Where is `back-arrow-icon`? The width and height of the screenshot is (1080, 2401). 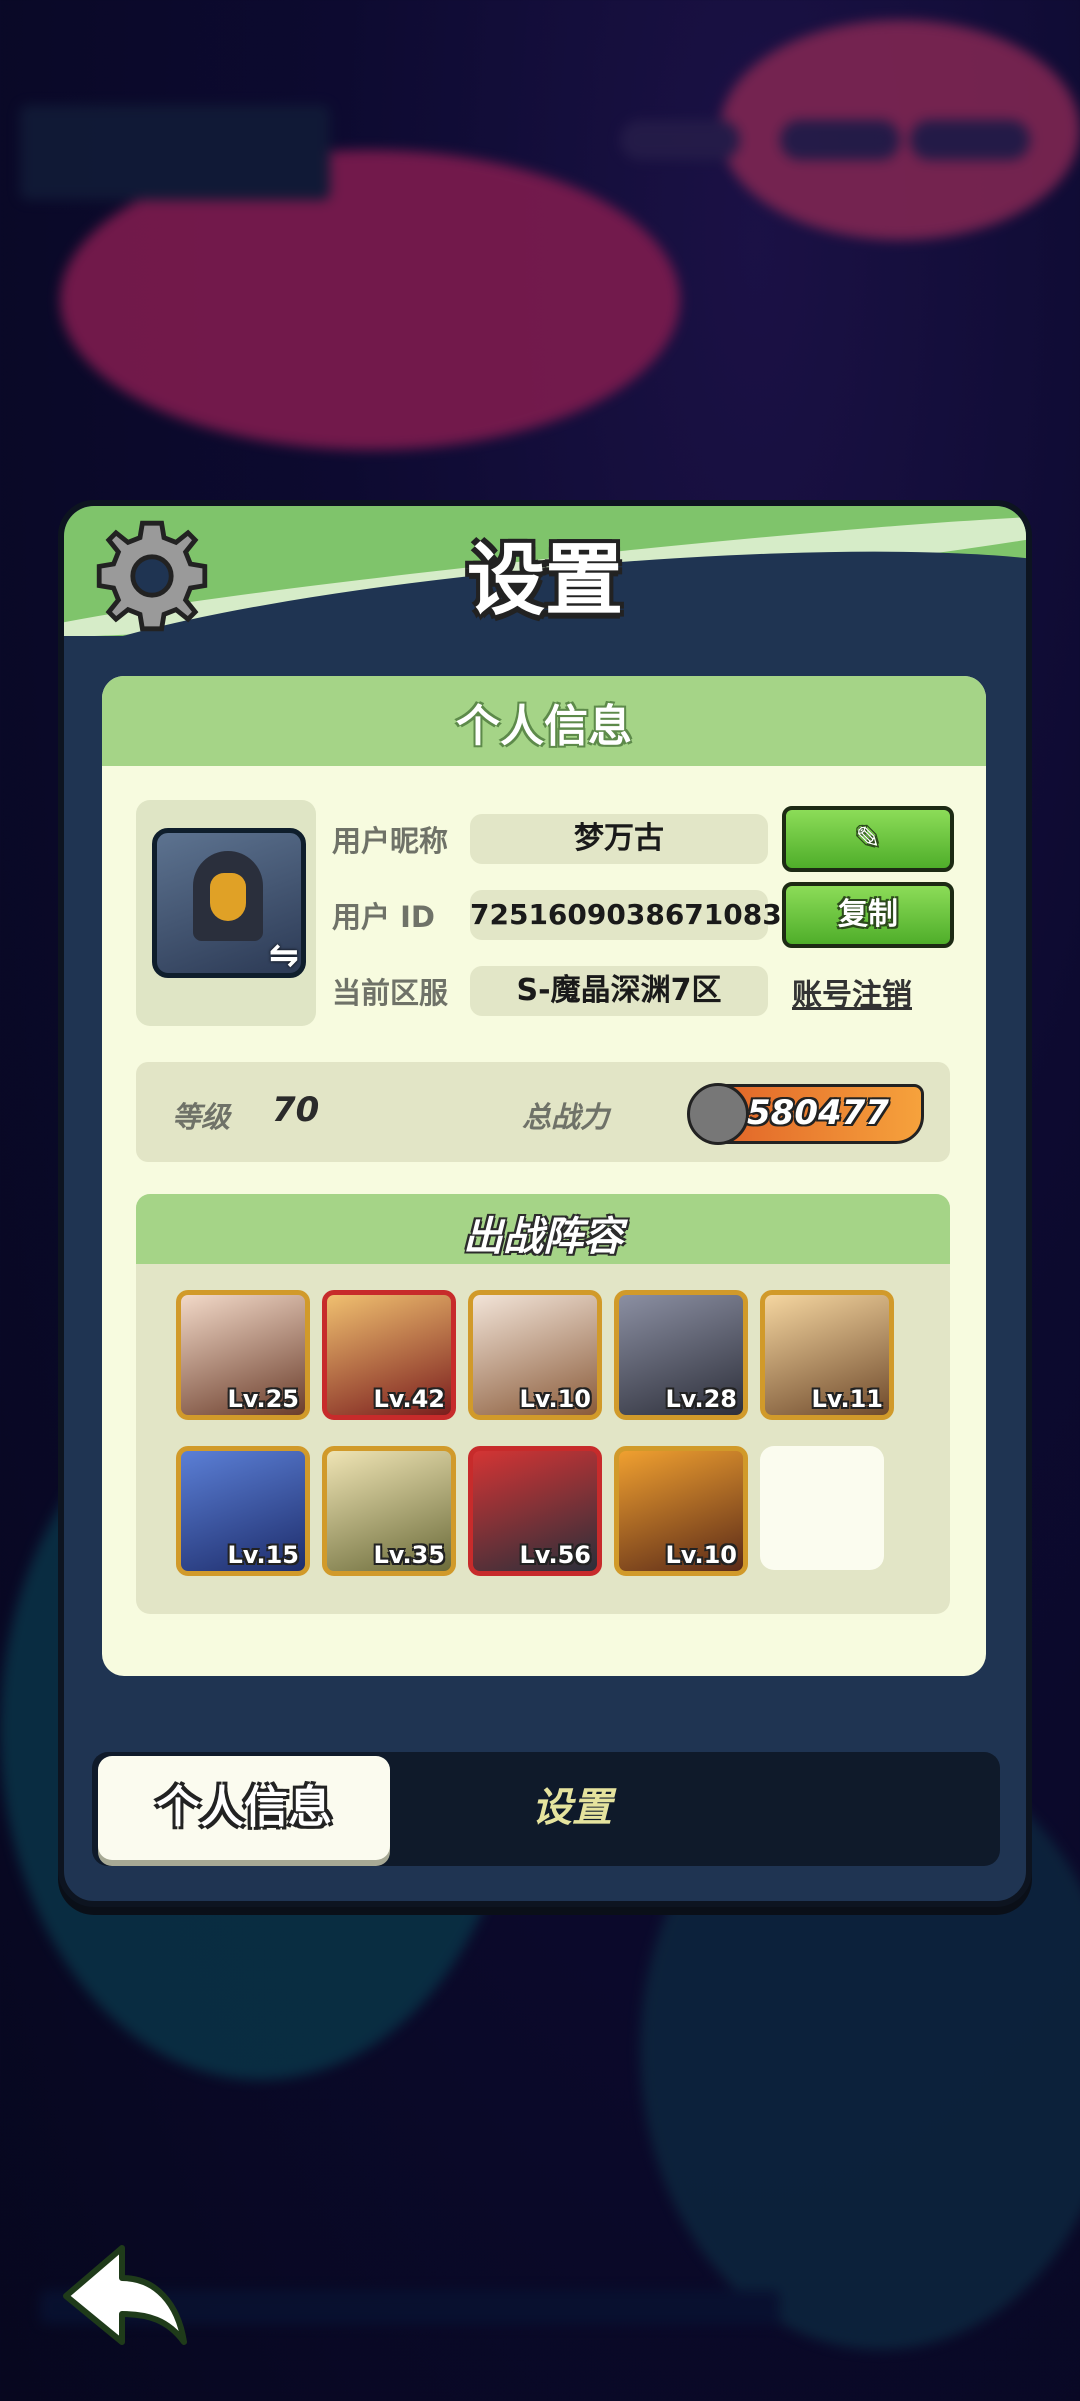
back-arrow-icon is located at coordinates (125, 2294).